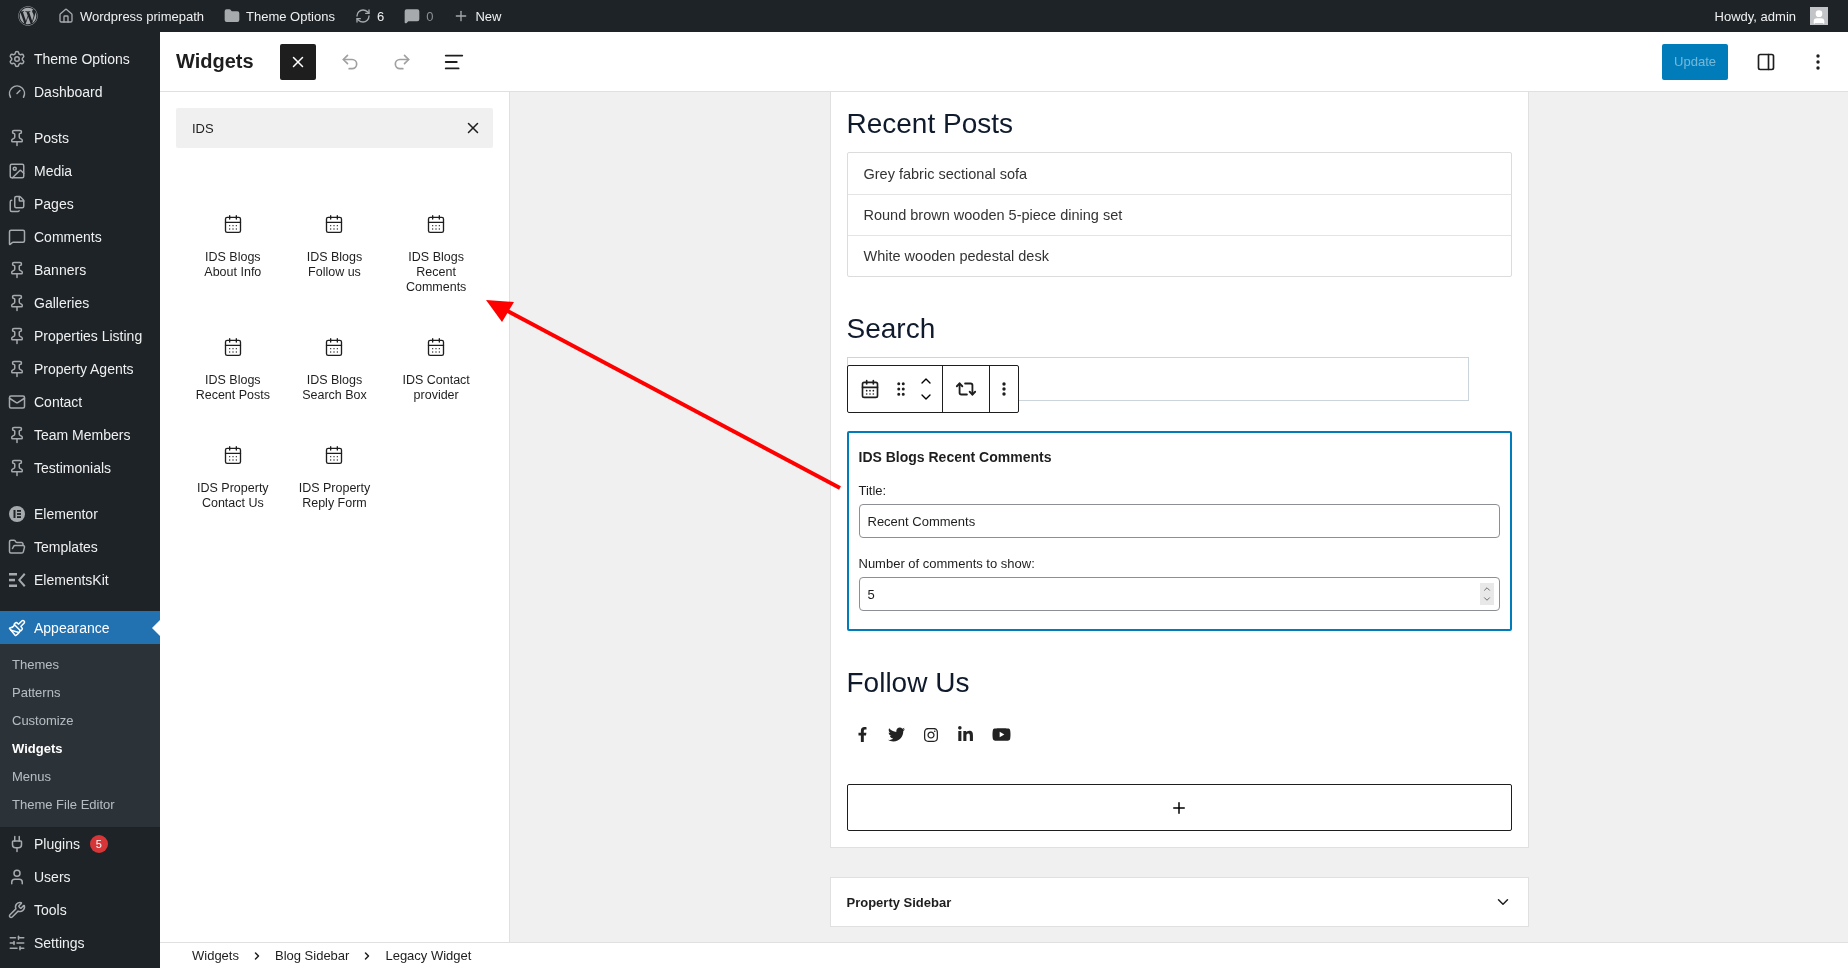 This screenshot has width=1848, height=968. Describe the element at coordinates (17, 942) in the screenshot. I see `sliders-icon` at that location.